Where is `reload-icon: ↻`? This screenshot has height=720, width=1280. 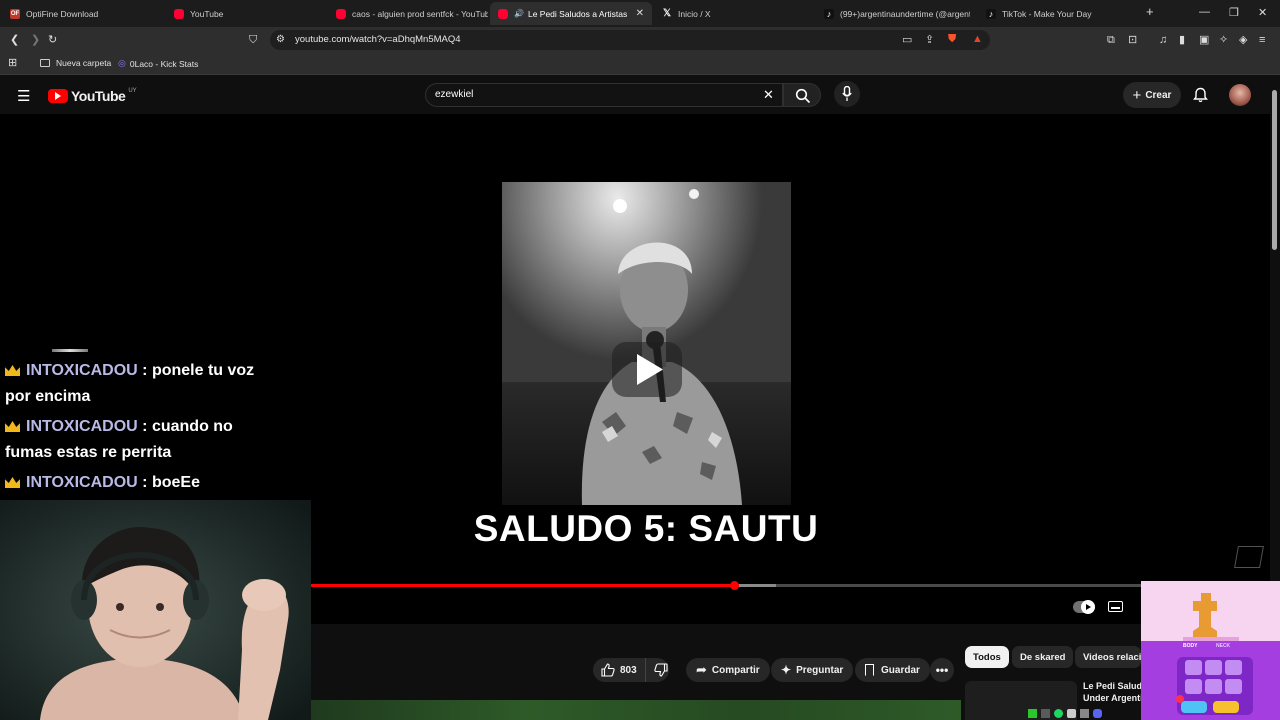 reload-icon: ↻ is located at coordinates (52, 40).